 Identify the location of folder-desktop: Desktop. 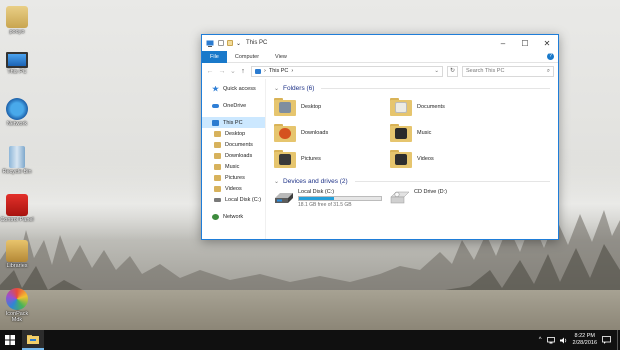
(332, 107).